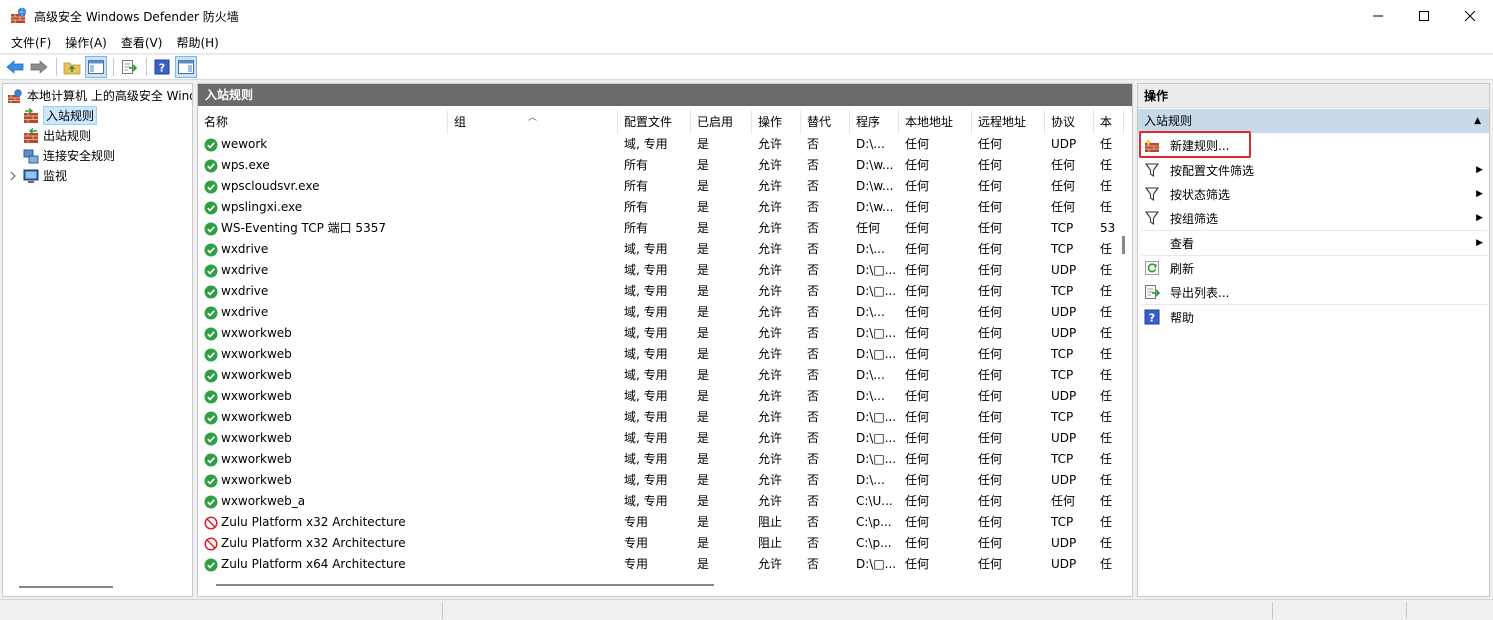 This screenshot has width=1493, height=620. What do you see at coordinates (657, 228) in the screenshot?
I see `table-row: WS-Eventing TCP 端口 5357 所有 是 允许 否 任何 任何 任何 TCP 53` at bounding box center [657, 228].